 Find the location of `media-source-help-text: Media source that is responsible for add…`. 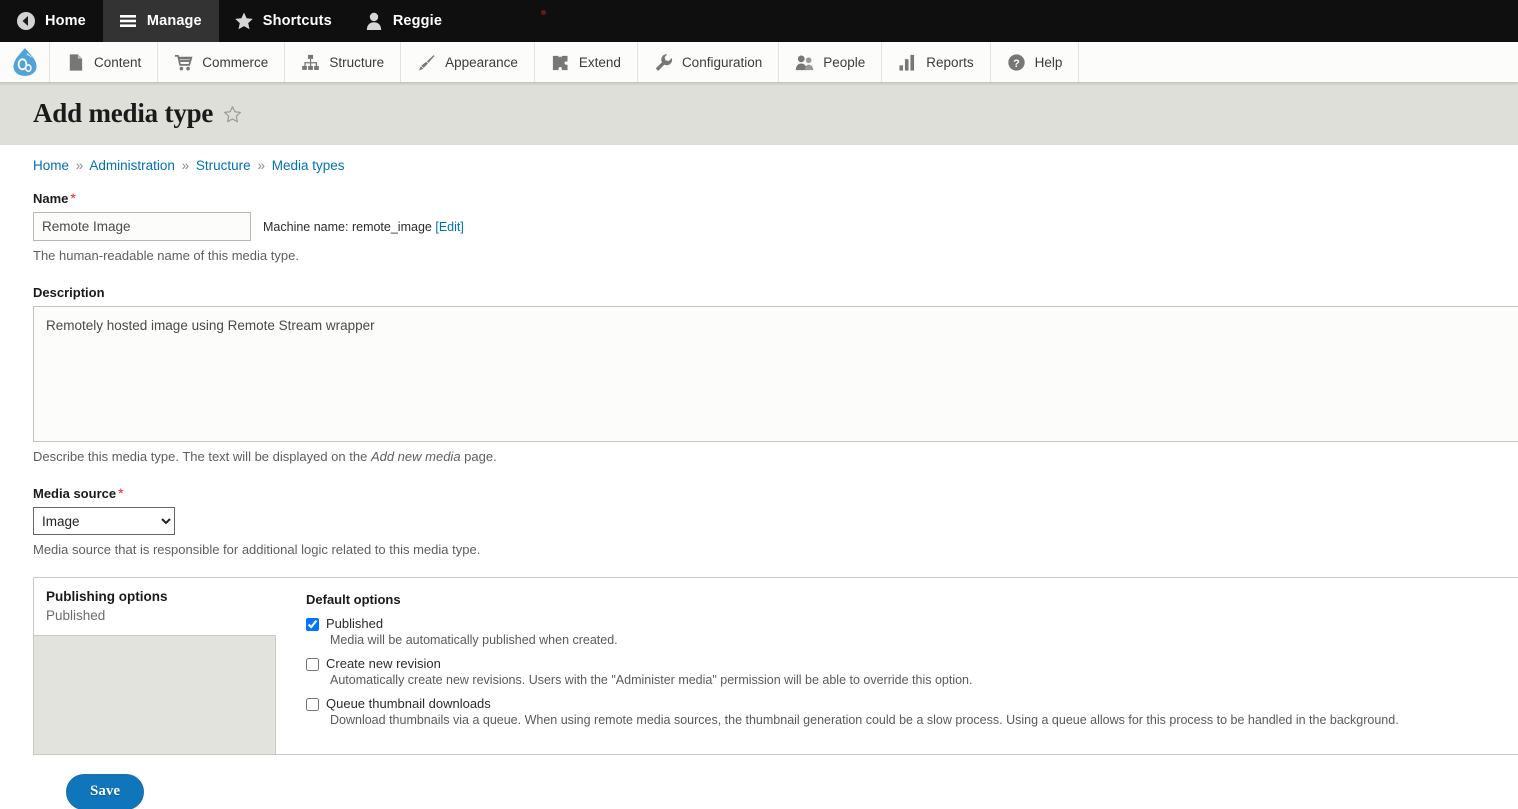

media-source-help-text: Media source that is responsible for add… is located at coordinates (257, 549).